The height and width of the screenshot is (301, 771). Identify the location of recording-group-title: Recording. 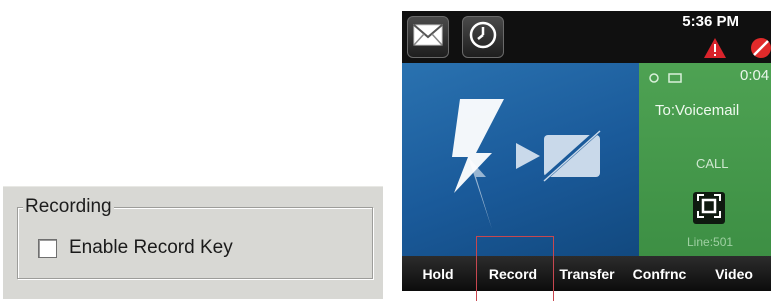
(68, 207).